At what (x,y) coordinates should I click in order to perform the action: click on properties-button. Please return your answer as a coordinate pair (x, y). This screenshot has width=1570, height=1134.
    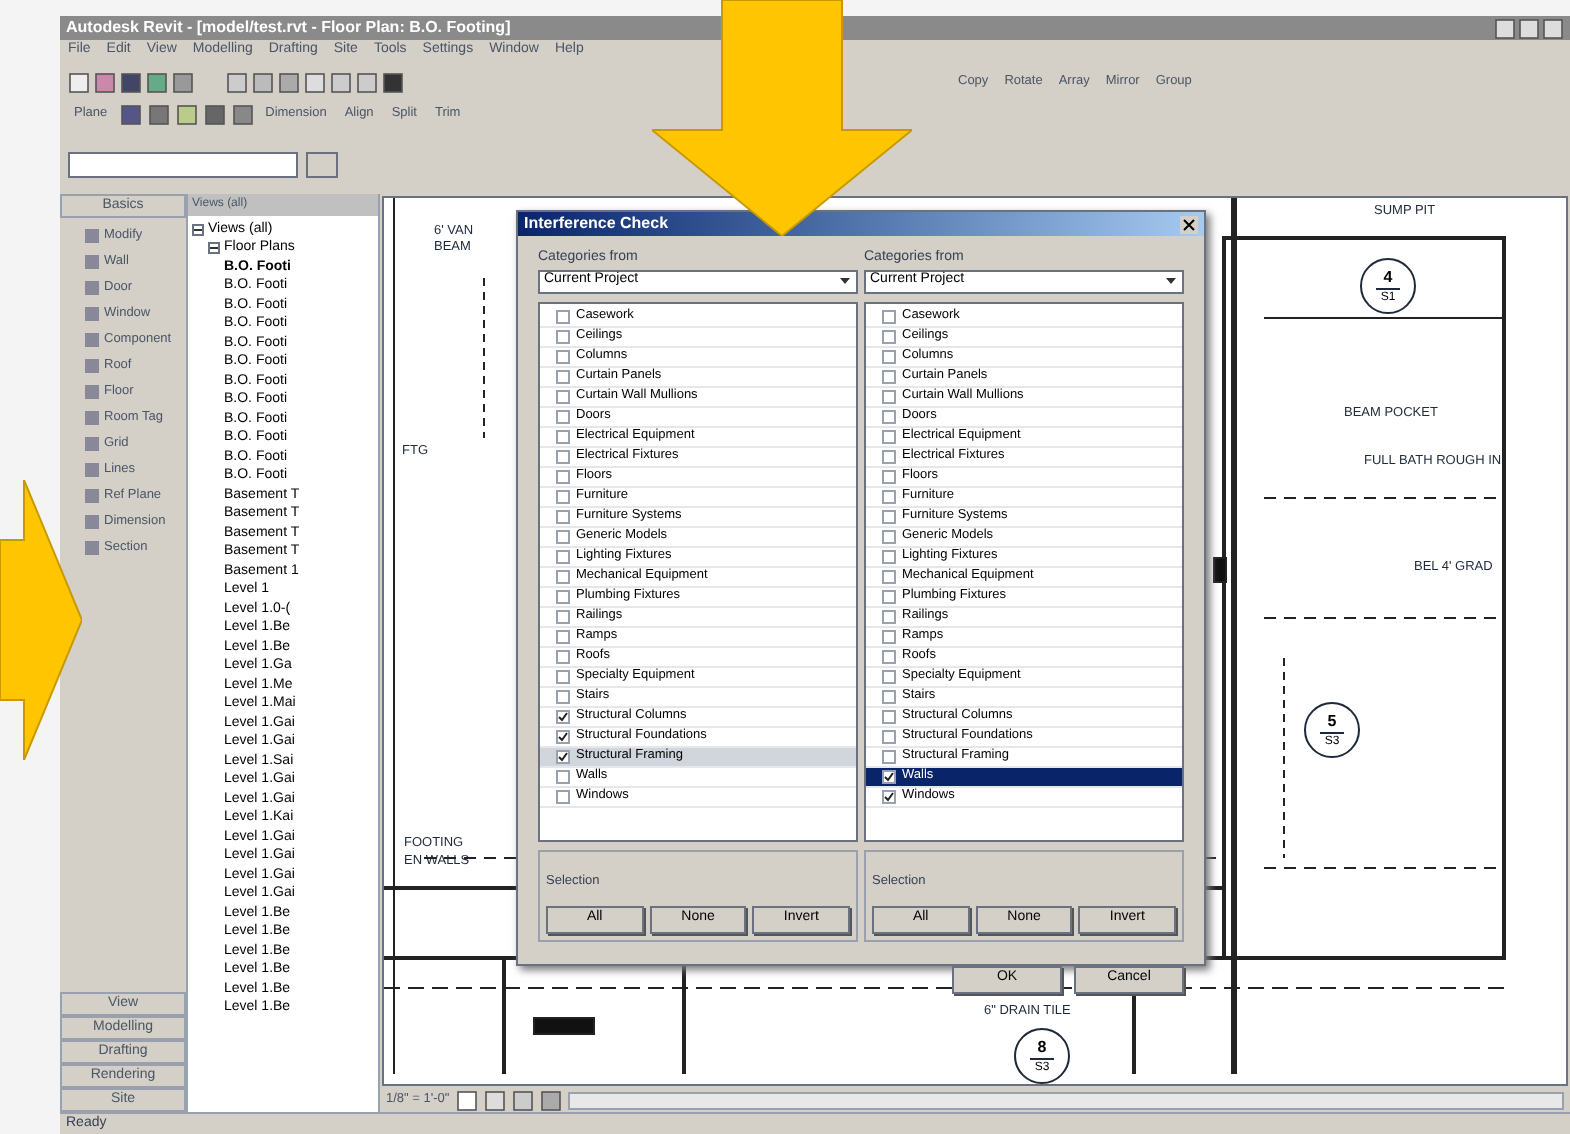
    Looking at the image, I should click on (322, 164).